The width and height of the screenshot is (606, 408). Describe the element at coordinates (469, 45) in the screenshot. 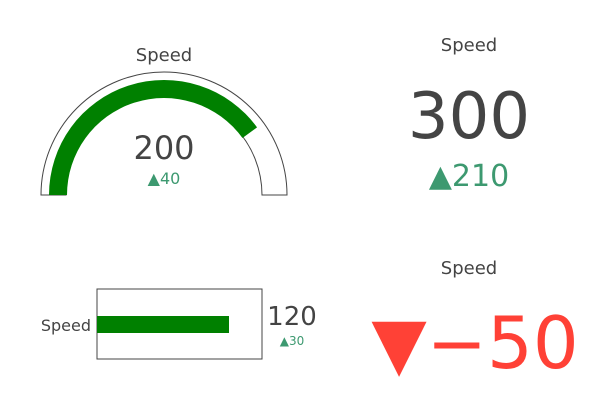

I see `number-title: Speed` at that location.